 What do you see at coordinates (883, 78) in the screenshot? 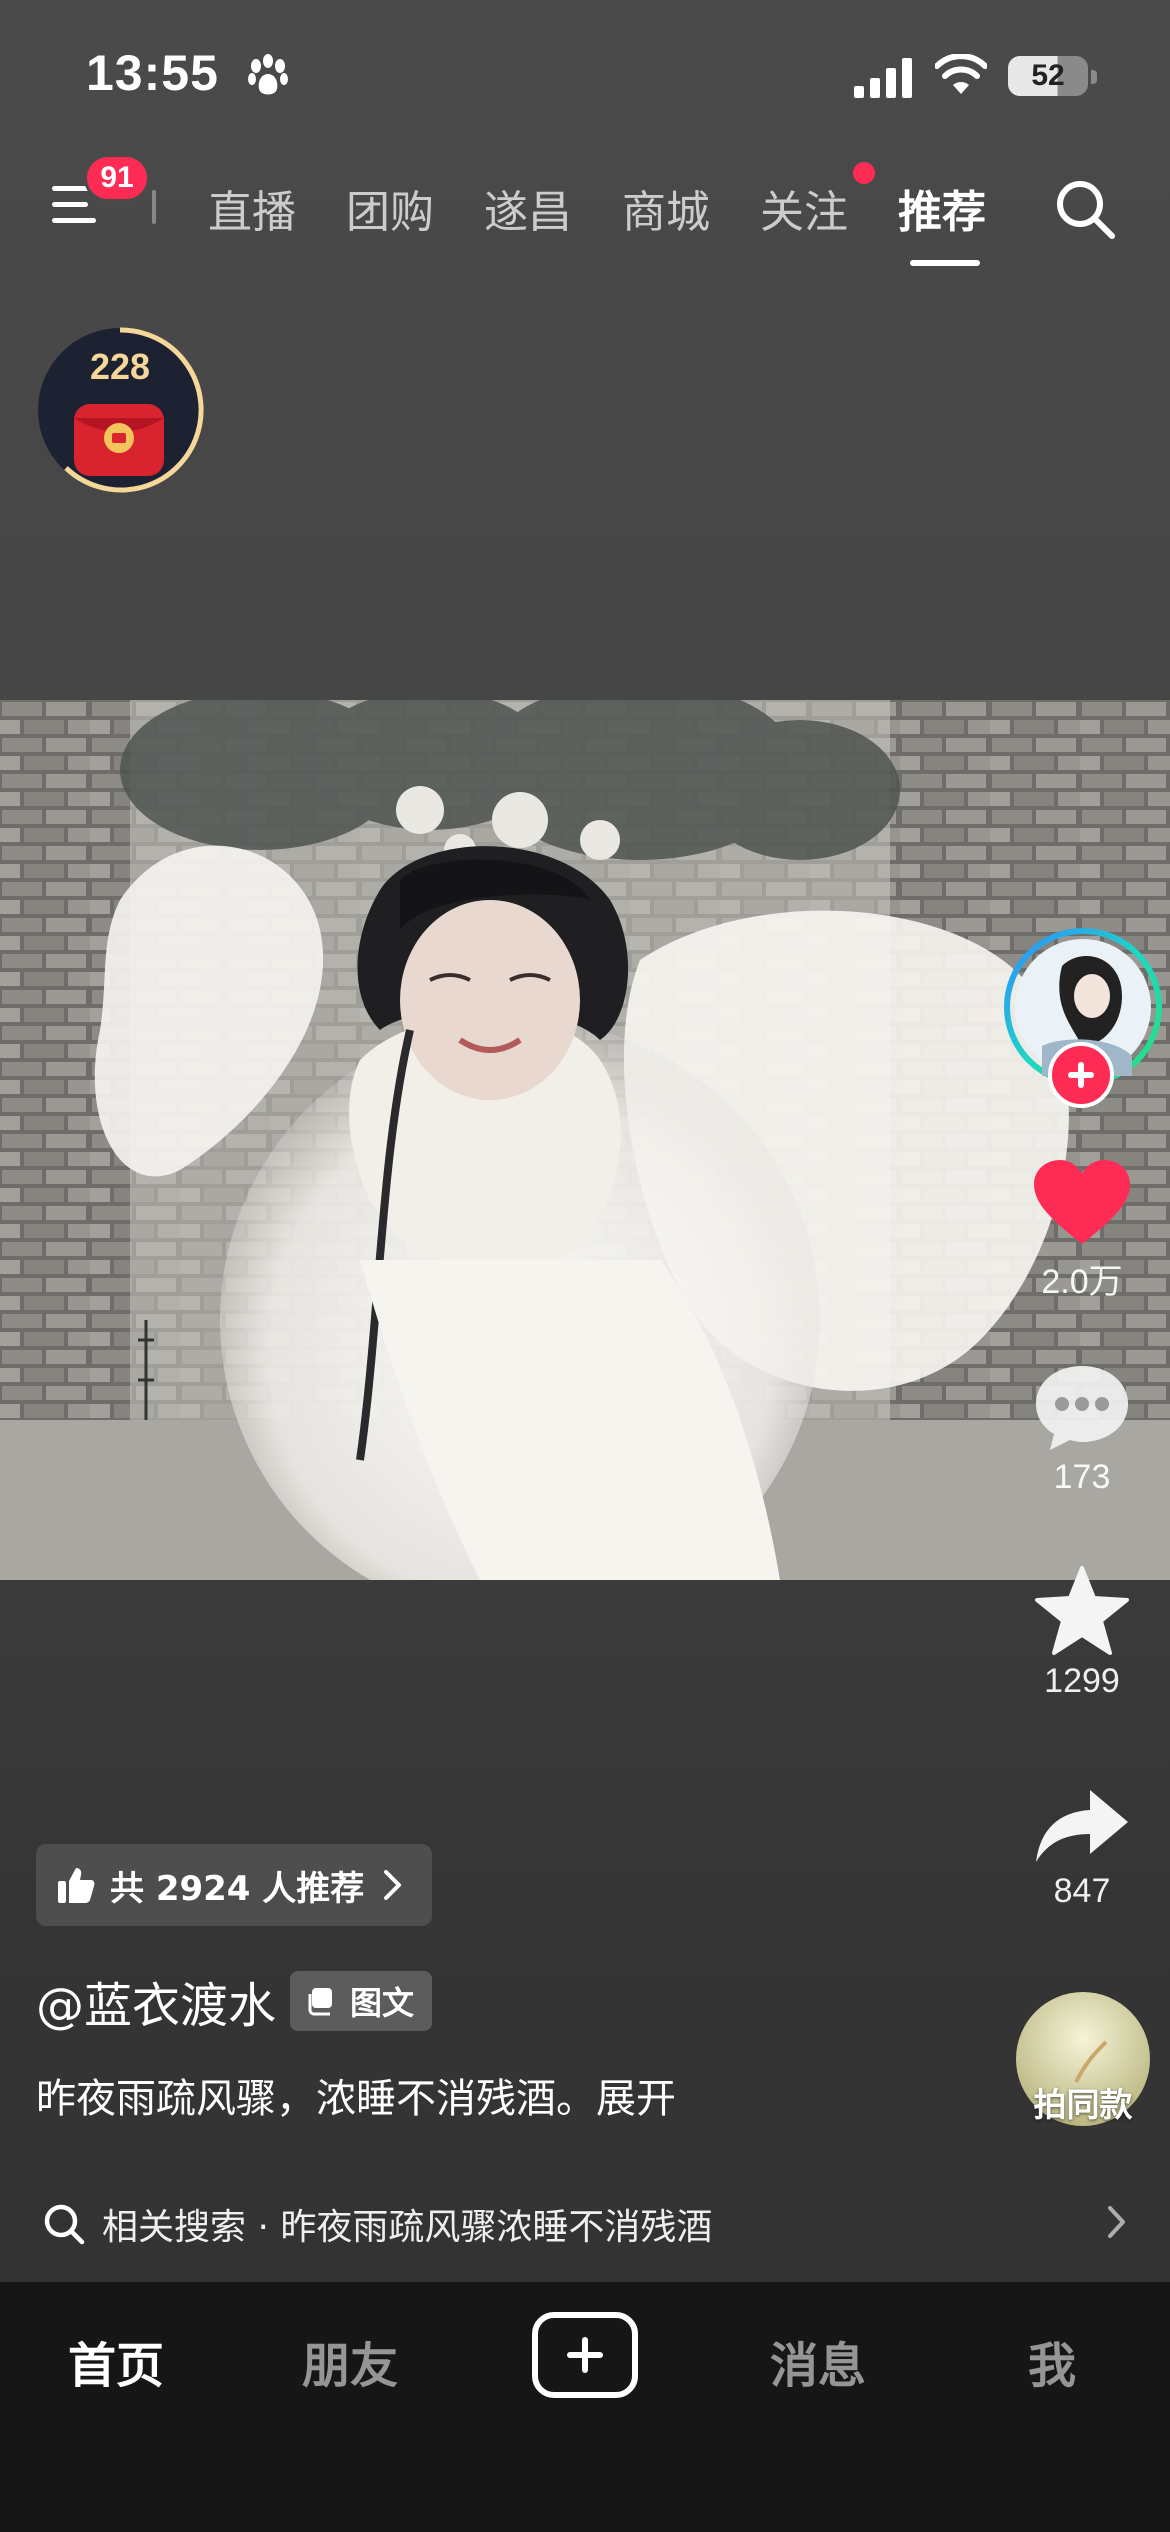
I see `signal-icon` at bounding box center [883, 78].